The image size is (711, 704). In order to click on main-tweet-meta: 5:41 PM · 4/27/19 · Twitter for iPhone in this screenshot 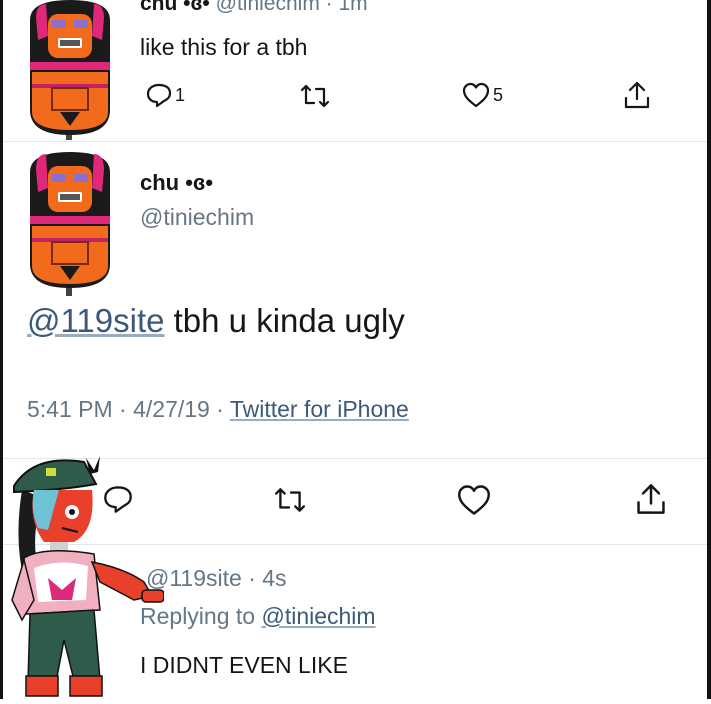, I will do `click(218, 409)`.